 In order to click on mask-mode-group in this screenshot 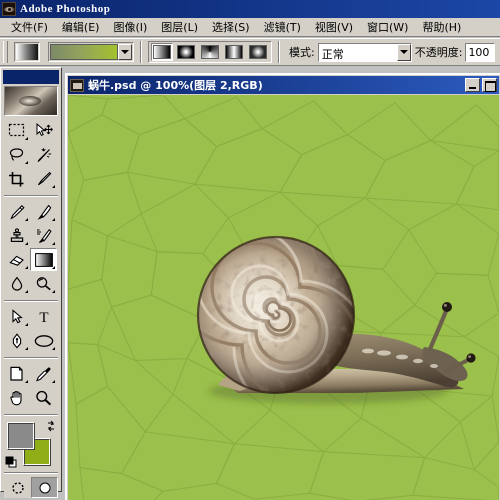, I will do `click(31, 487)`.